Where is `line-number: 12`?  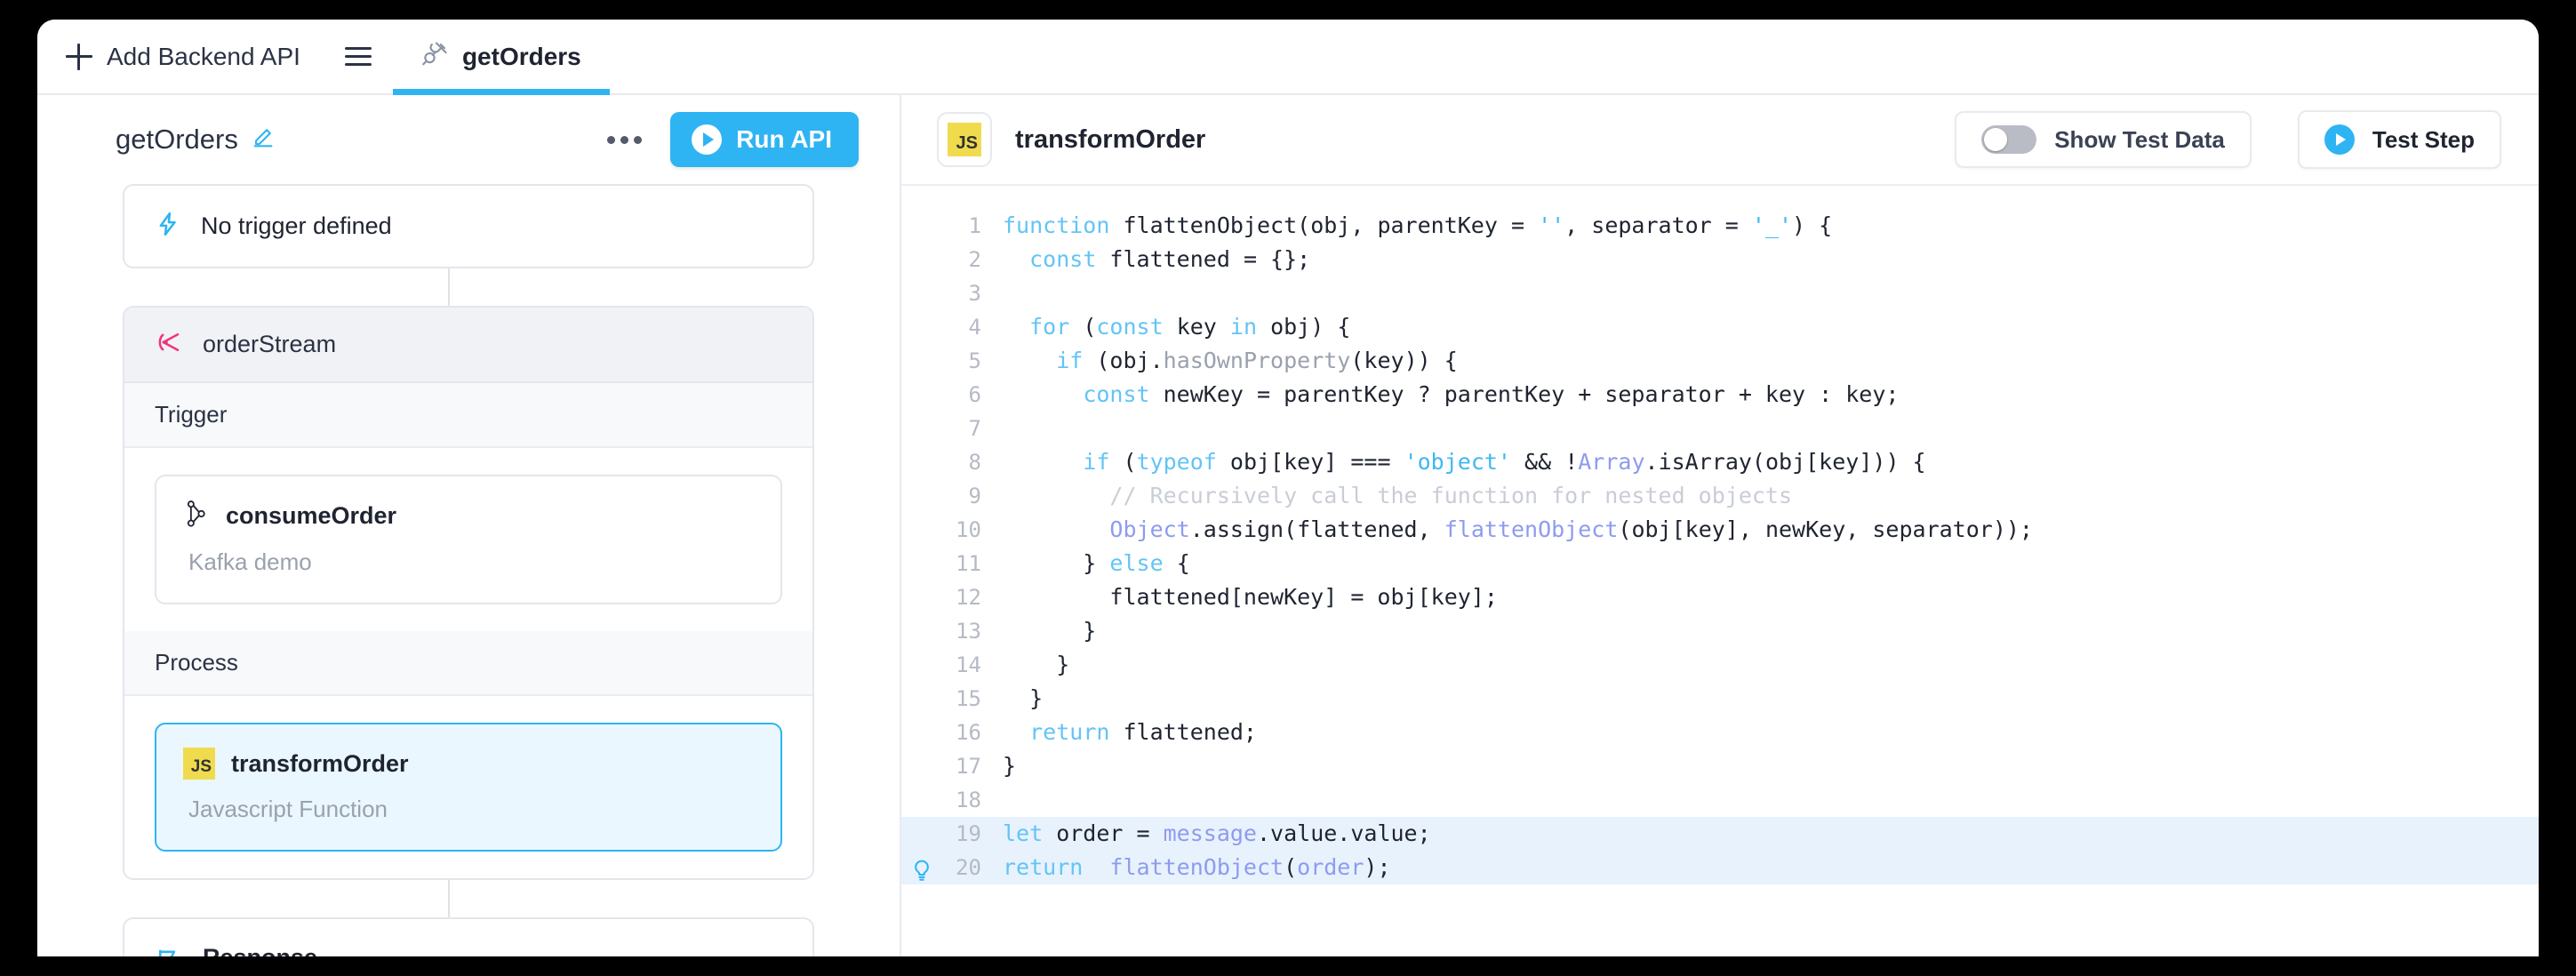
line-number: 12 is located at coordinates (968, 597).